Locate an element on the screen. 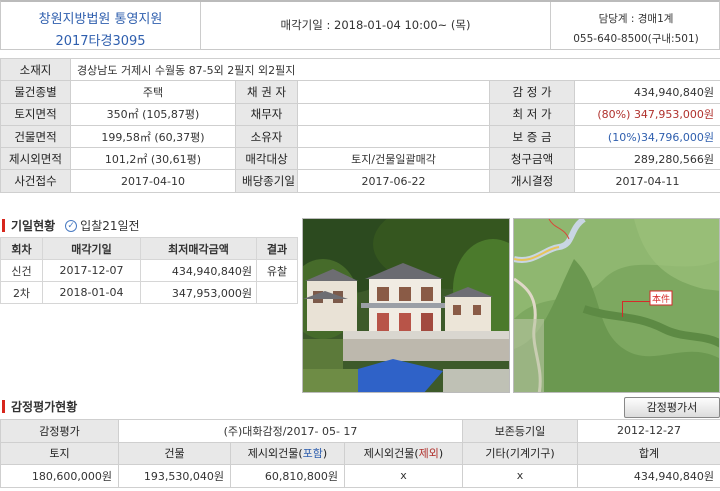  appraisal-agency: (주)대화감정/2017- 05- 17 is located at coordinates (290, 431).